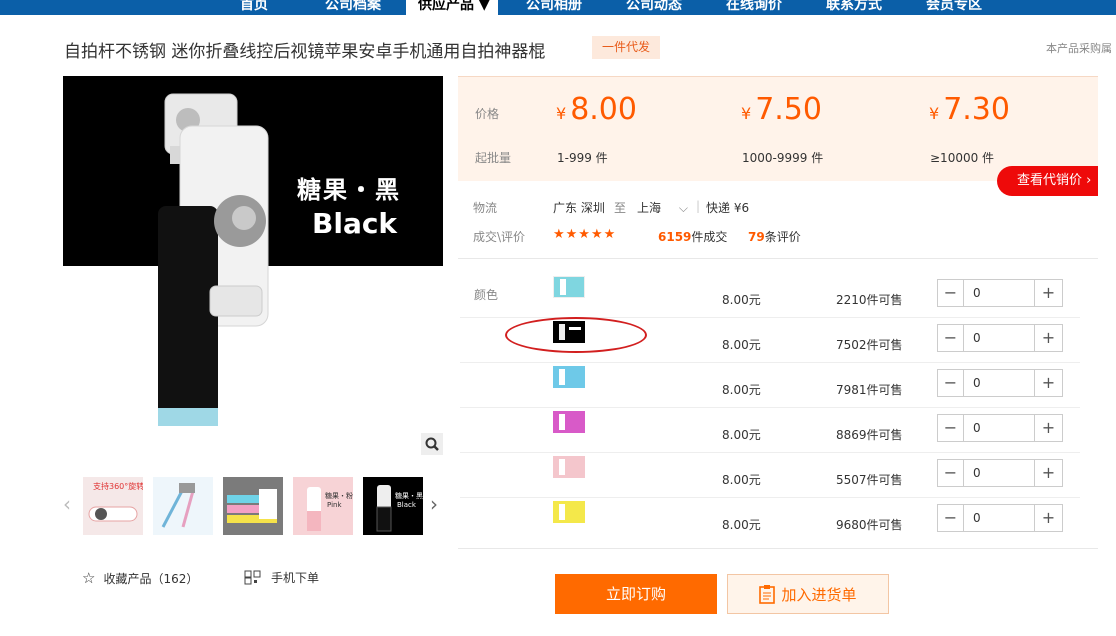 The image size is (1116, 636). I want to click on dropship-badge: 一件代发, so click(626, 47).